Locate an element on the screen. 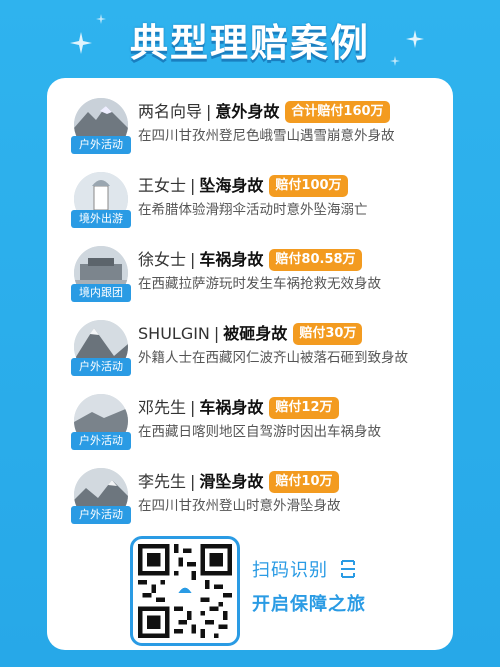 This screenshot has width=500, height=667. case-description: 在西藏日喀则地区自驾游时因出车祸身故 is located at coordinates (259, 432).